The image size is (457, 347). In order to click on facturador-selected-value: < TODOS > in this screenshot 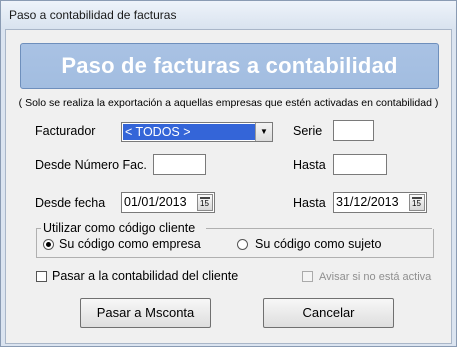, I will do `click(189, 132)`.